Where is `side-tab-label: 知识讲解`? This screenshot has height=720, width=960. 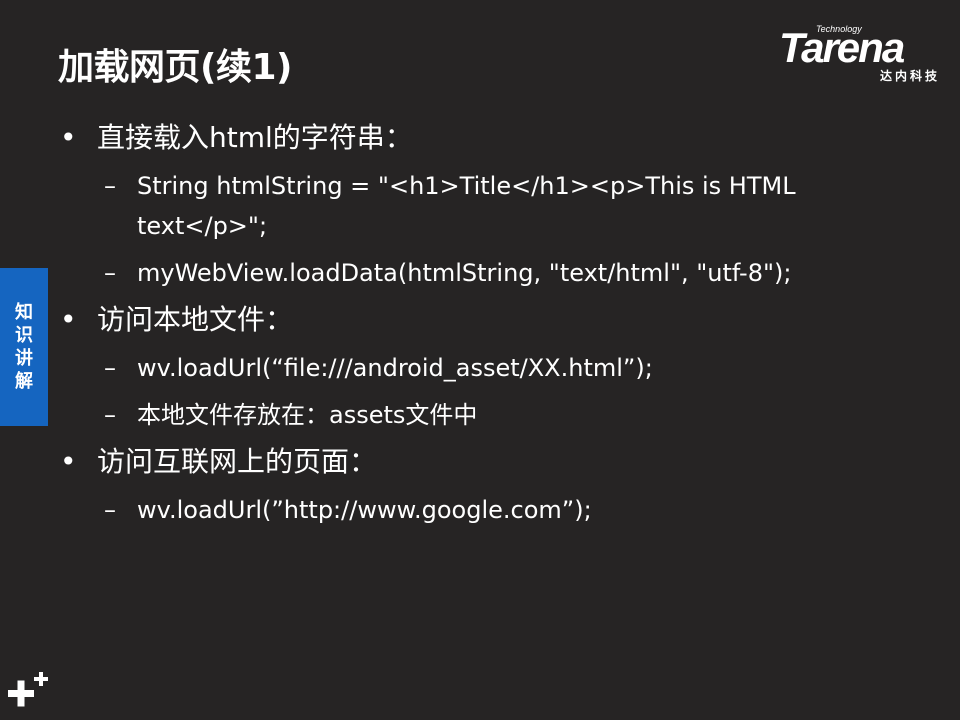
side-tab-label: 知识讲解 is located at coordinates (24, 347).